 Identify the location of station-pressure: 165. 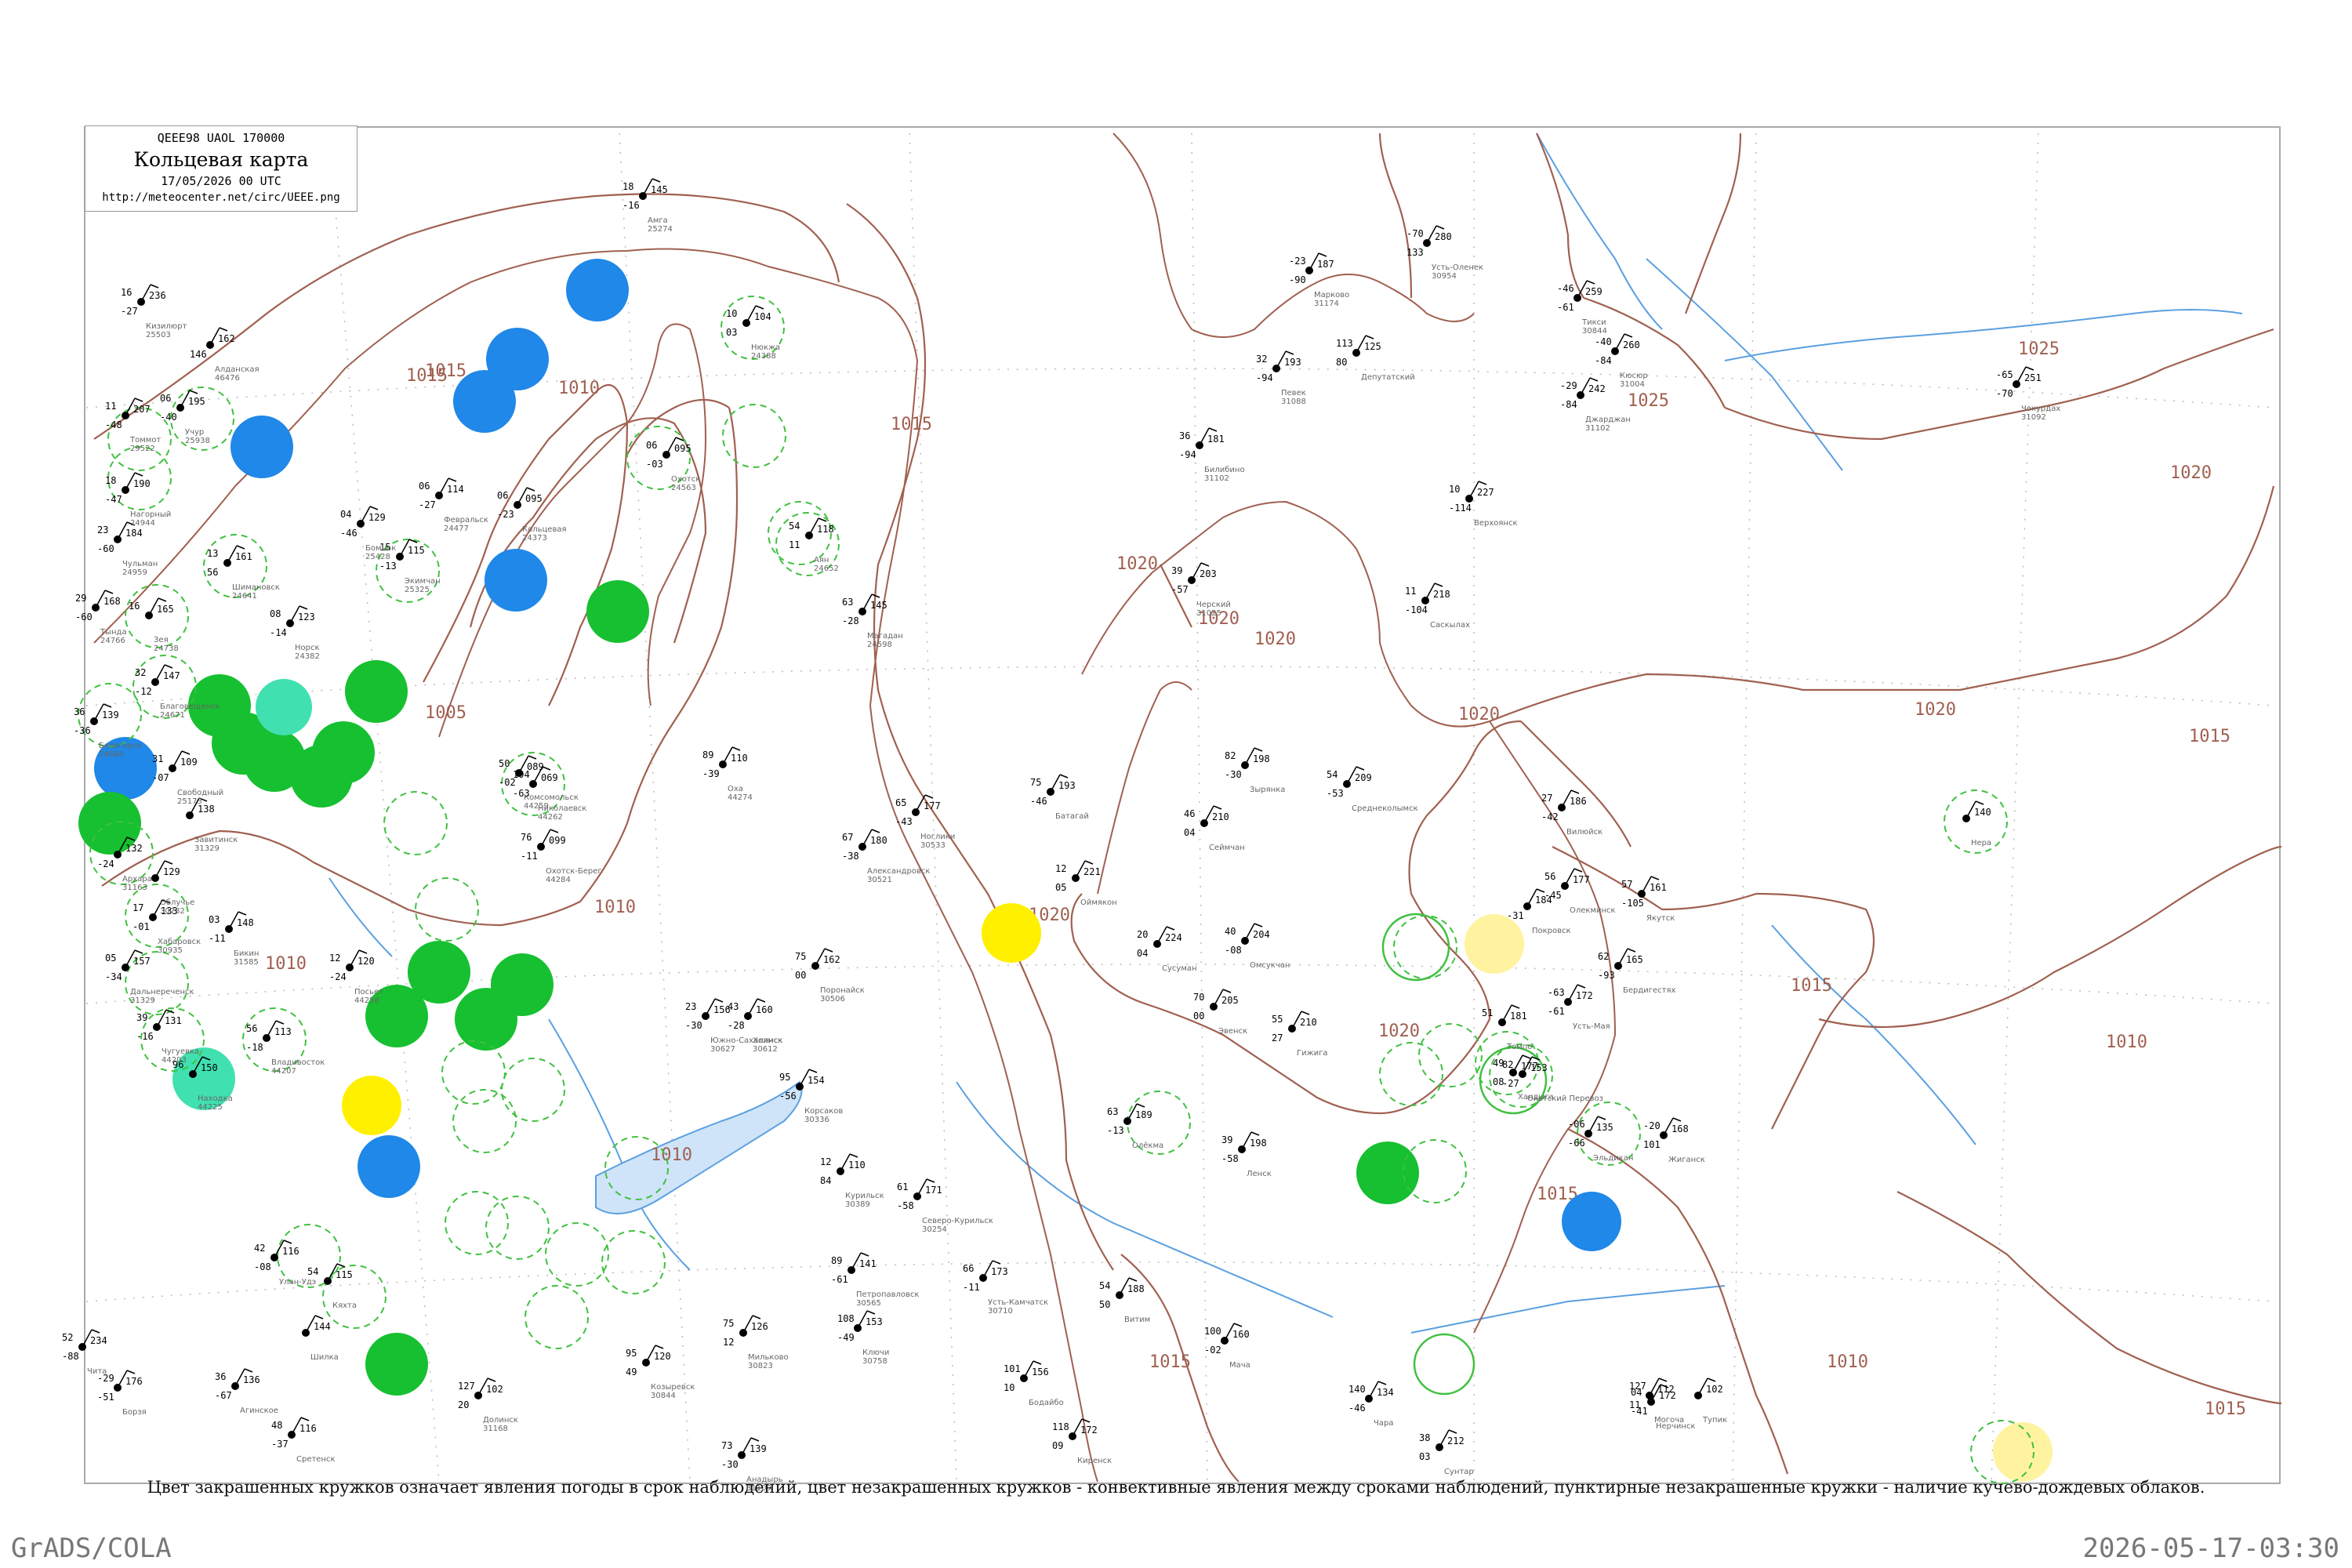
(165, 609).